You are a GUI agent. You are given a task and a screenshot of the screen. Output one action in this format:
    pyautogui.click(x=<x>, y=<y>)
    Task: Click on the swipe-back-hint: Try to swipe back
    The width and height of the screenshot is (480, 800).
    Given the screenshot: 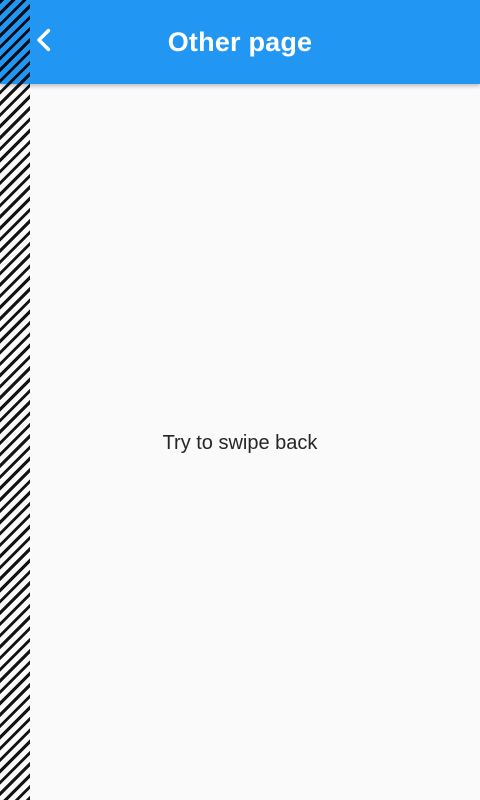 What is the action you would take?
    pyautogui.click(x=240, y=443)
    